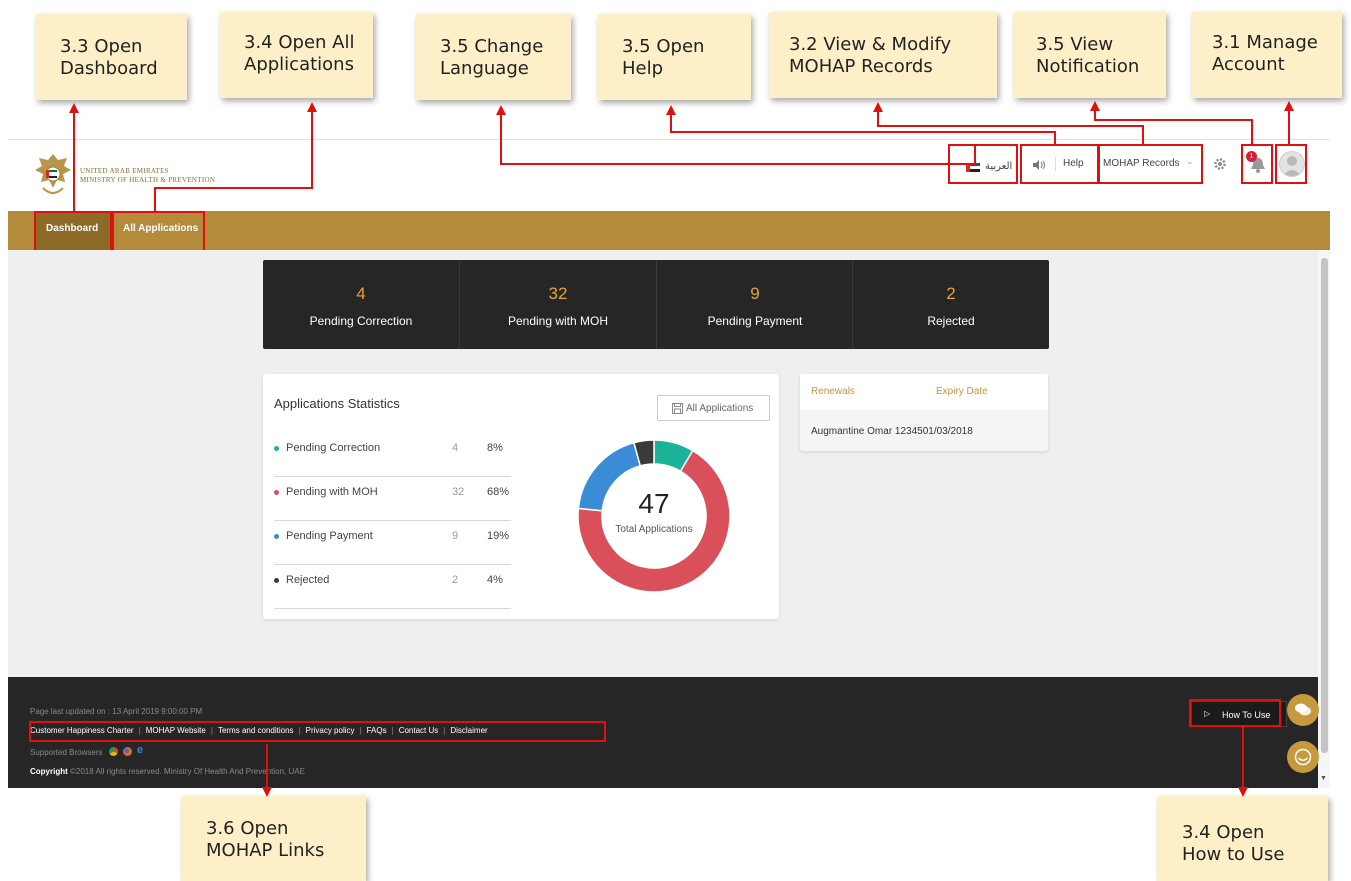 The image size is (1351, 881). What do you see at coordinates (755, 293) in the screenshot?
I see `stat-value: 9` at bounding box center [755, 293].